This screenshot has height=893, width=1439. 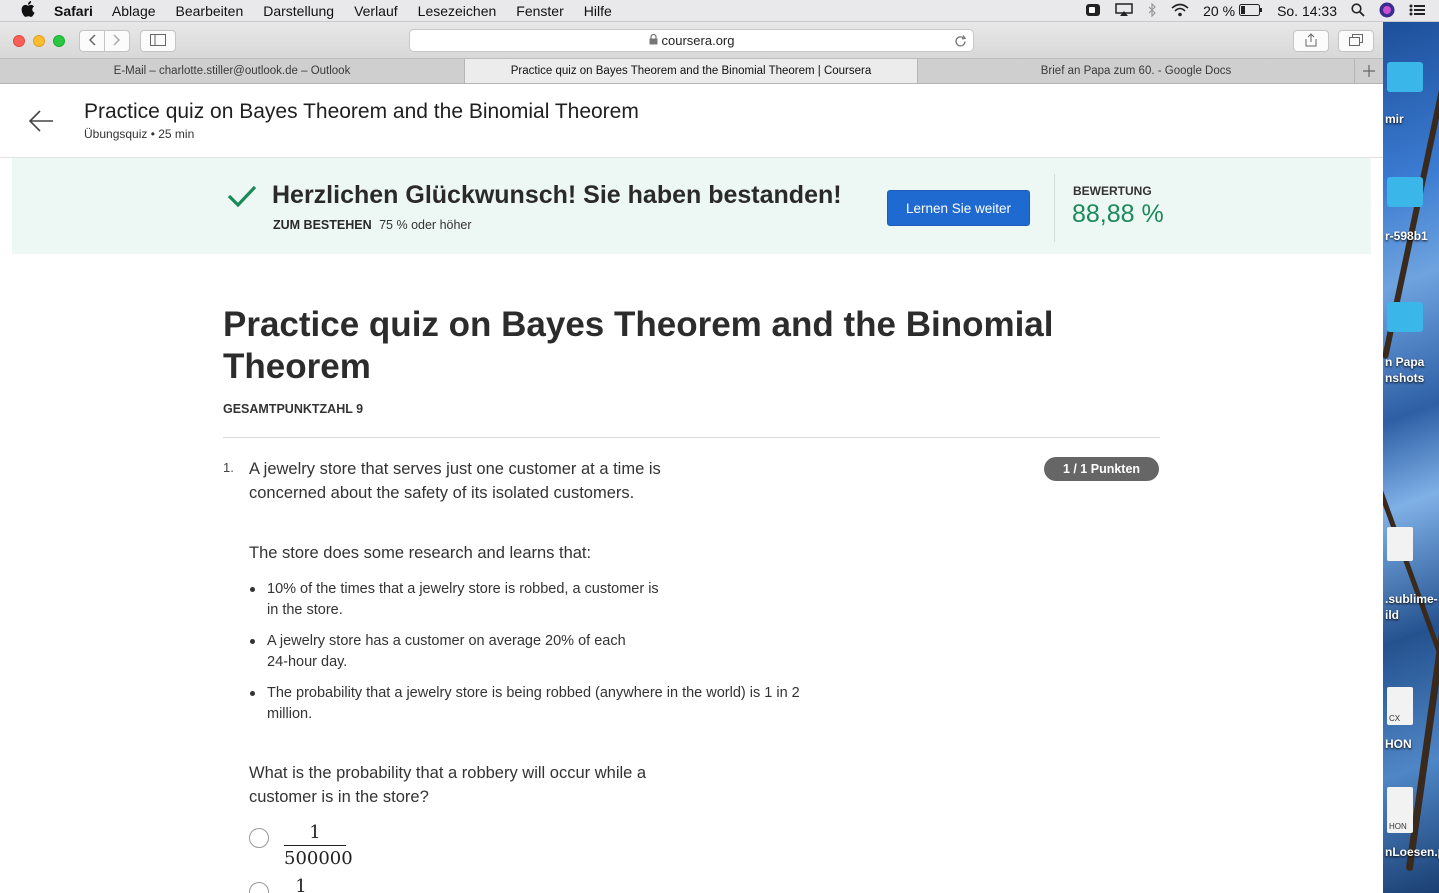 I want to click on total-points: GESAMTPUNKTZAHL 9, so click(x=293, y=409).